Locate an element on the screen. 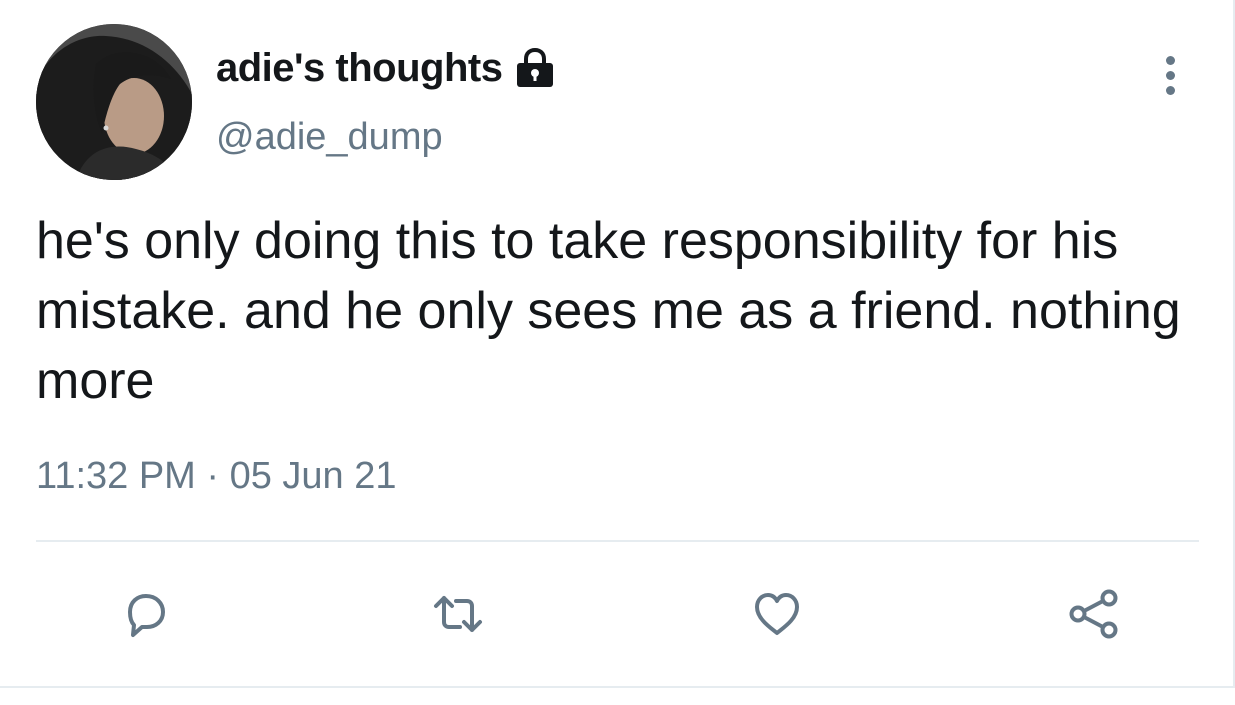  divider is located at coordinates (617, 541).